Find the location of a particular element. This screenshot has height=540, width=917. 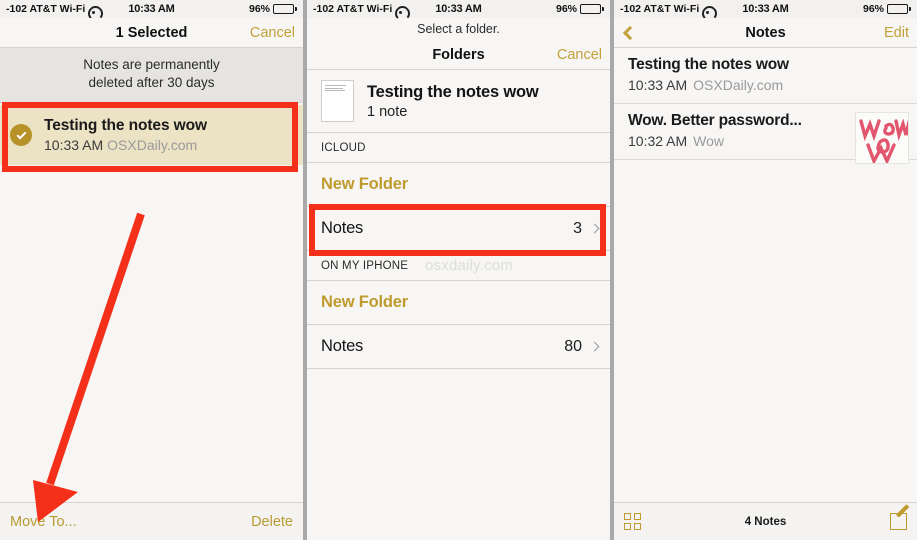

folder-row-notes-icloud: Notes 3 is located at coordinates (458, 229).